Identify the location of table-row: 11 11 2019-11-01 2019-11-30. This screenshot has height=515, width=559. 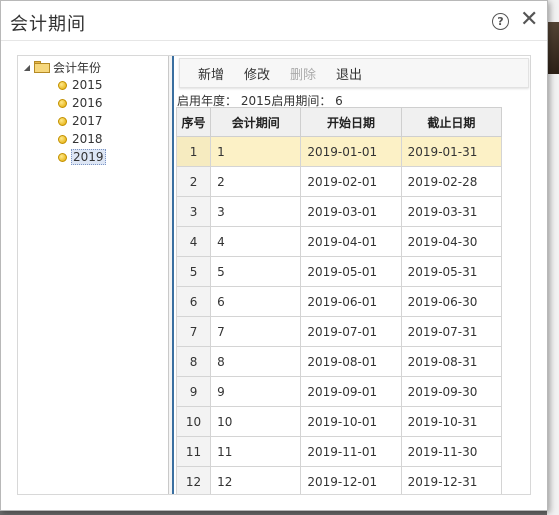
(339, 451).